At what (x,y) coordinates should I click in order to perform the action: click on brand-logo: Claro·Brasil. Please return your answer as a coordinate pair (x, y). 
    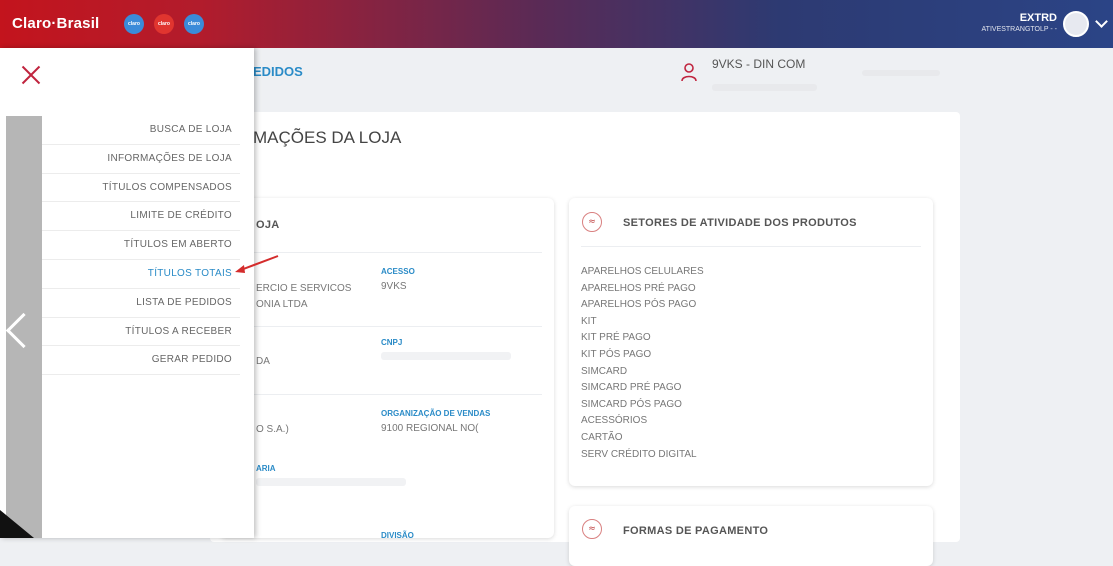
    Looking at the image, I should click on (55, 23).